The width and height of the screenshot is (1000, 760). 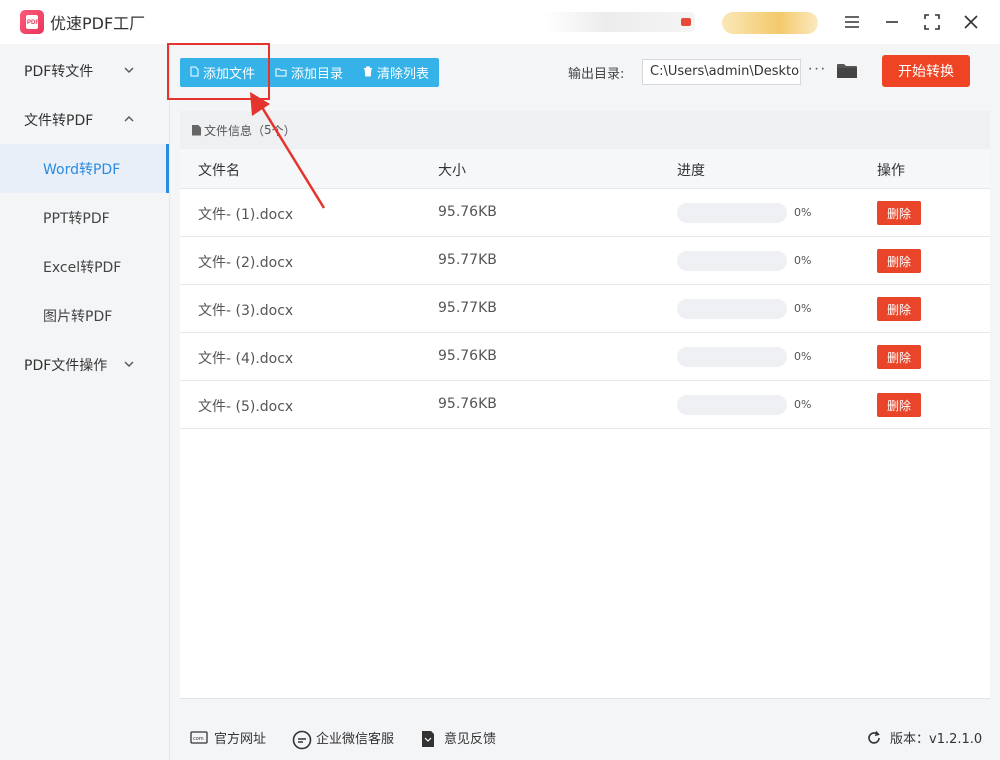 What do you see at coordinates (936, 739) in the screenshot?
I see `version-label: 版本：v1.2.1.0` at bounding box center [936, 739].